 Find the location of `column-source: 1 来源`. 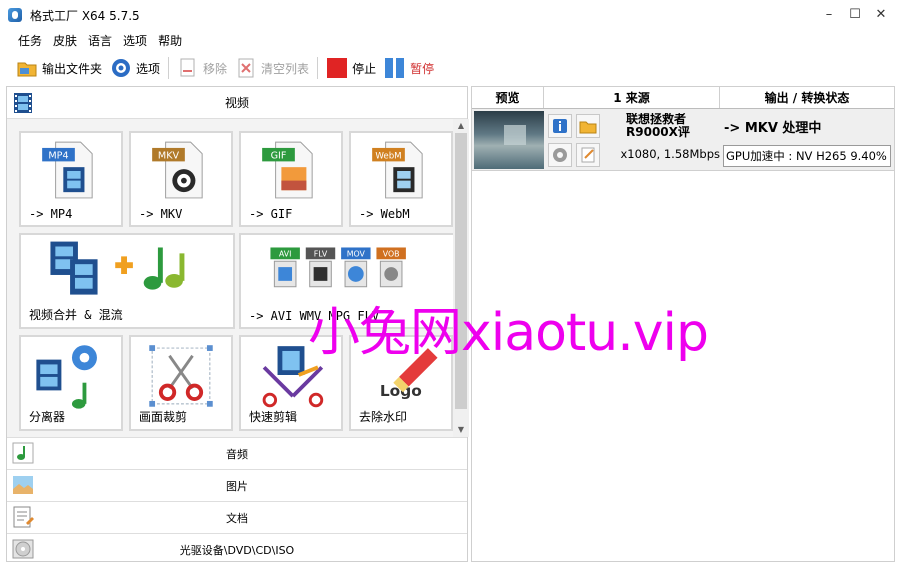

column-source: 1 来源 is located at coordinates (632, 97).